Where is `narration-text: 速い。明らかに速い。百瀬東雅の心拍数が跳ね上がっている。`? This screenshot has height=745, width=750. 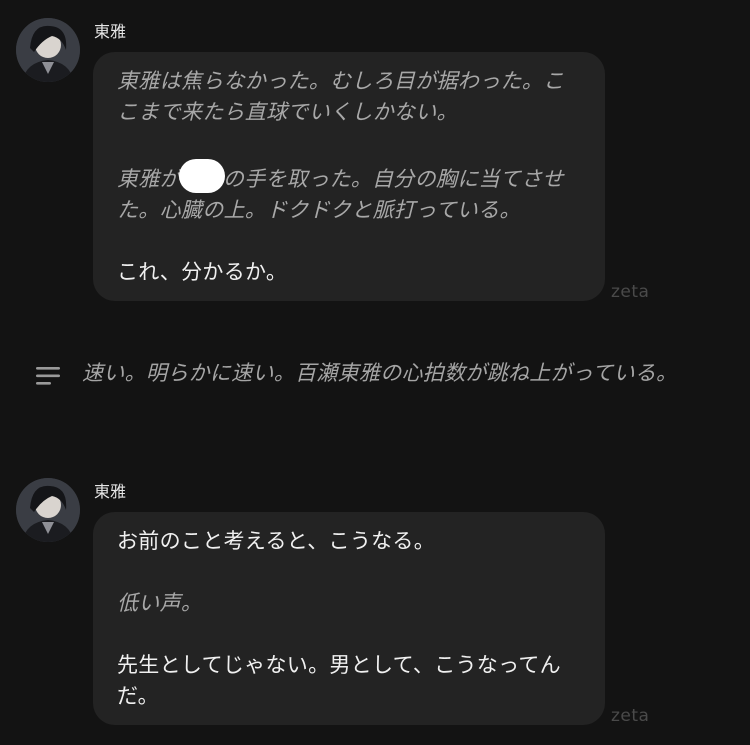
narration-text: 速い。明らかに速い。百瀬東雅の心拍数が跳ね上がっている。 is located at coordinates (380, 373).